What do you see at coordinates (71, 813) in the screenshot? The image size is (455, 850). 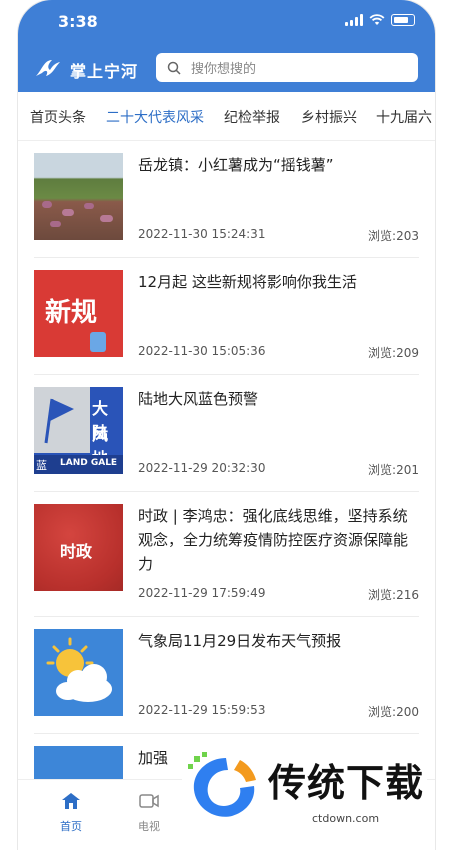 I see `tabbar-home: 首页` at bounding box center [71, 813].